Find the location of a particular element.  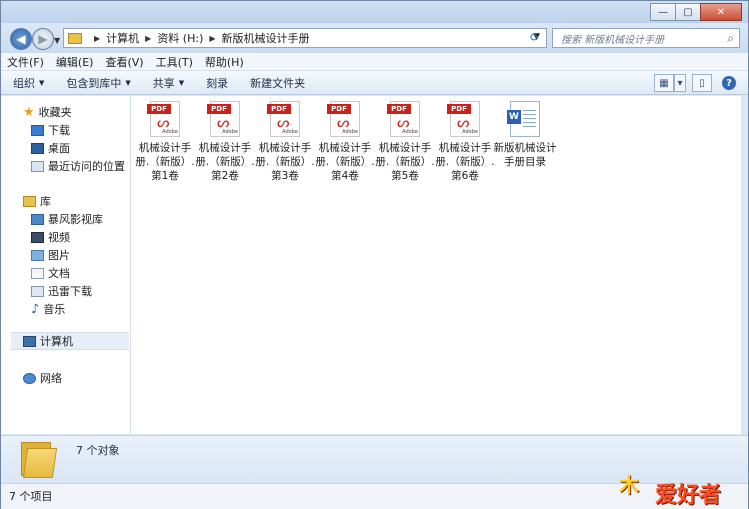

help-icon: ? is located at coordinates (729, 83).